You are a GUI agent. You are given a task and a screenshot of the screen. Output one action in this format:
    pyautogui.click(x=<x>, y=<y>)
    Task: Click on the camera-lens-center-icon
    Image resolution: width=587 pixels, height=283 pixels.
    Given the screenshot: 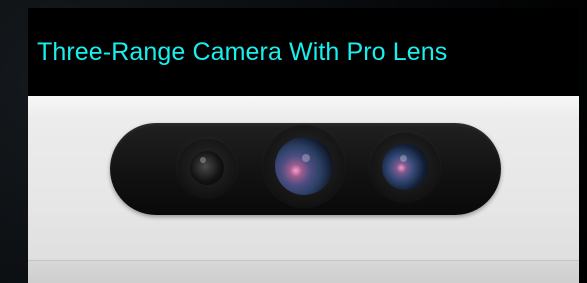 What is the action you would take?
    pyautogui.click(x=304, y=166)
    